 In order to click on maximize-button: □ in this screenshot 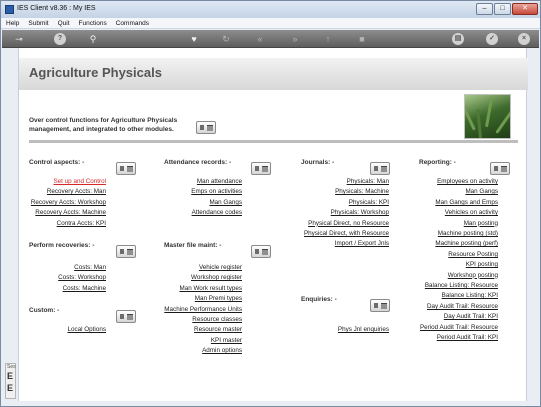, I will do `click(502, 9)`.